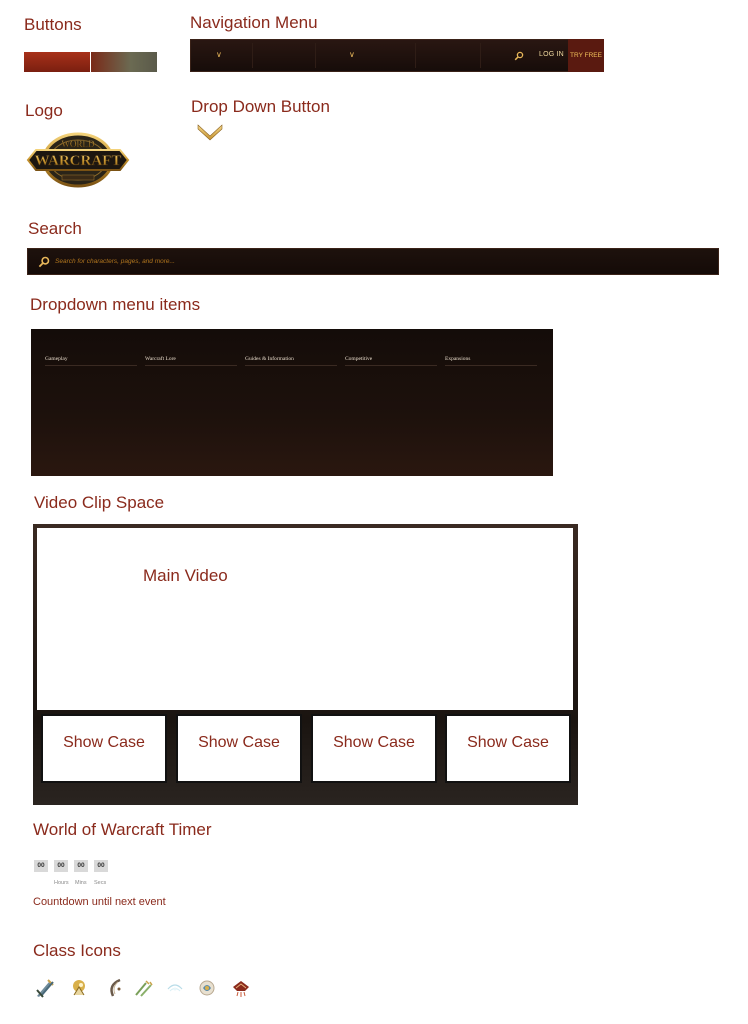  I want to click on rogue-icon, so click(143, 988).